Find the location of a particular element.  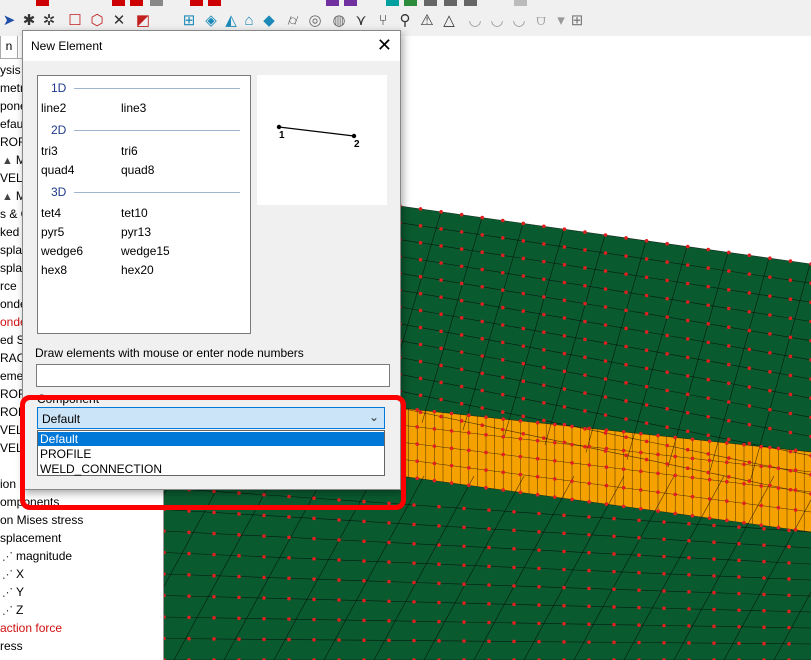

element-type-quad8: quad8 is located at coordinates (137, 170).